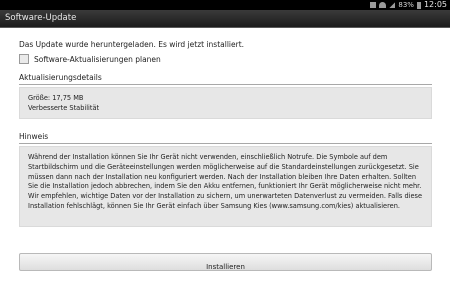  I want to click on page-title: Software-Update, so click(41, 18).